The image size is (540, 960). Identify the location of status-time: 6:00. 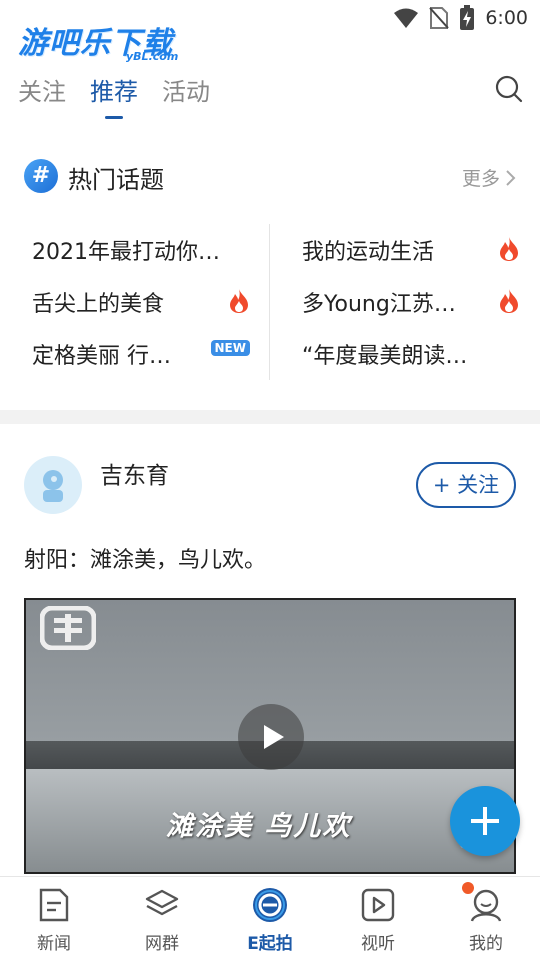
(506, 18).